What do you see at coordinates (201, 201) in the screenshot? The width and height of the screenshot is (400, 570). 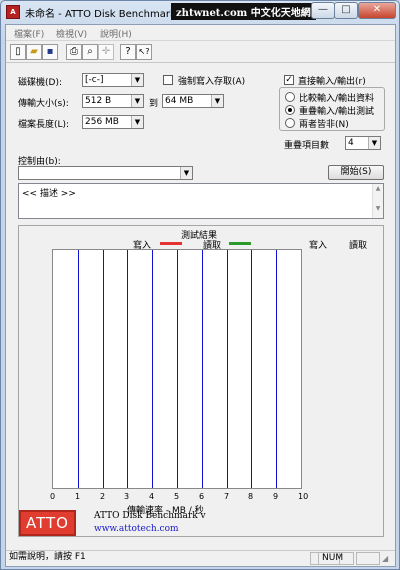 I see `description-box: << 描述 >> ▲ ▼` at bounding box center [201, 201].